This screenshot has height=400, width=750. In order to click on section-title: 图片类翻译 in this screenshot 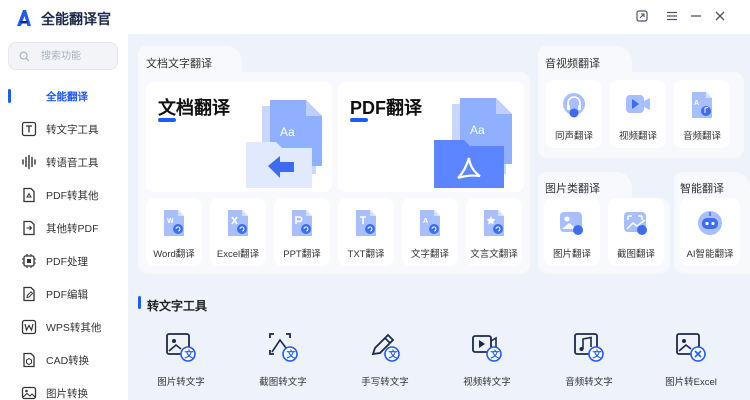, I will do `click(572, 189)`.